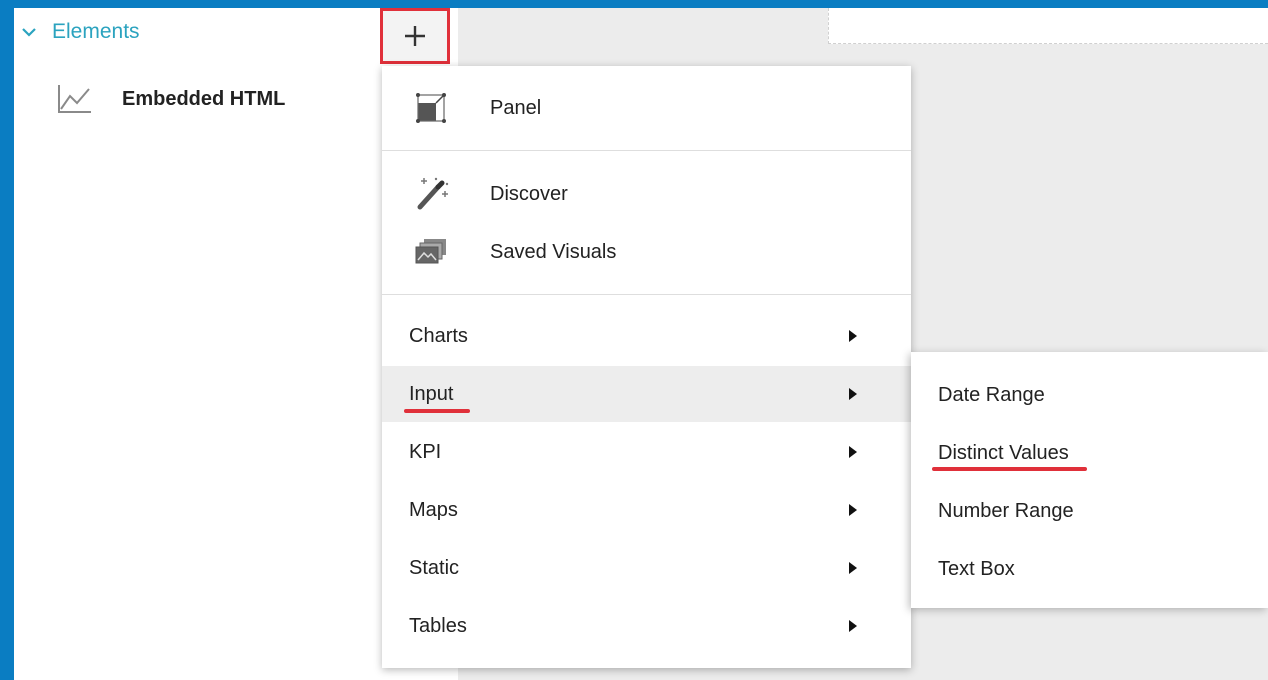  I want to click on menu-item-saved-visuals: Saved Visuals, so click(646, 252).